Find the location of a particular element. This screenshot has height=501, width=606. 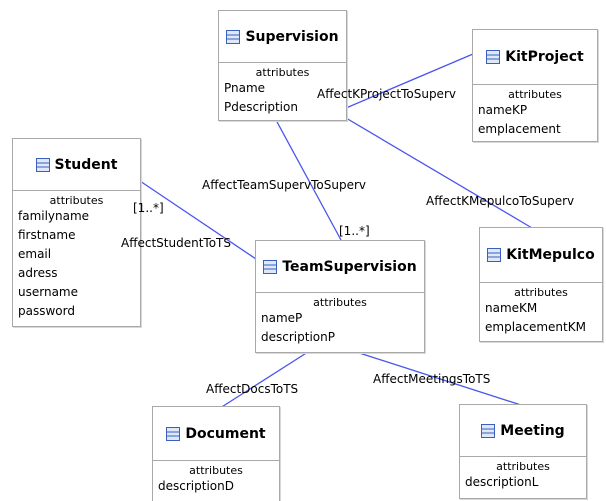

multiplicity-student-end: [1..*] is located at coordinates (148, 208).